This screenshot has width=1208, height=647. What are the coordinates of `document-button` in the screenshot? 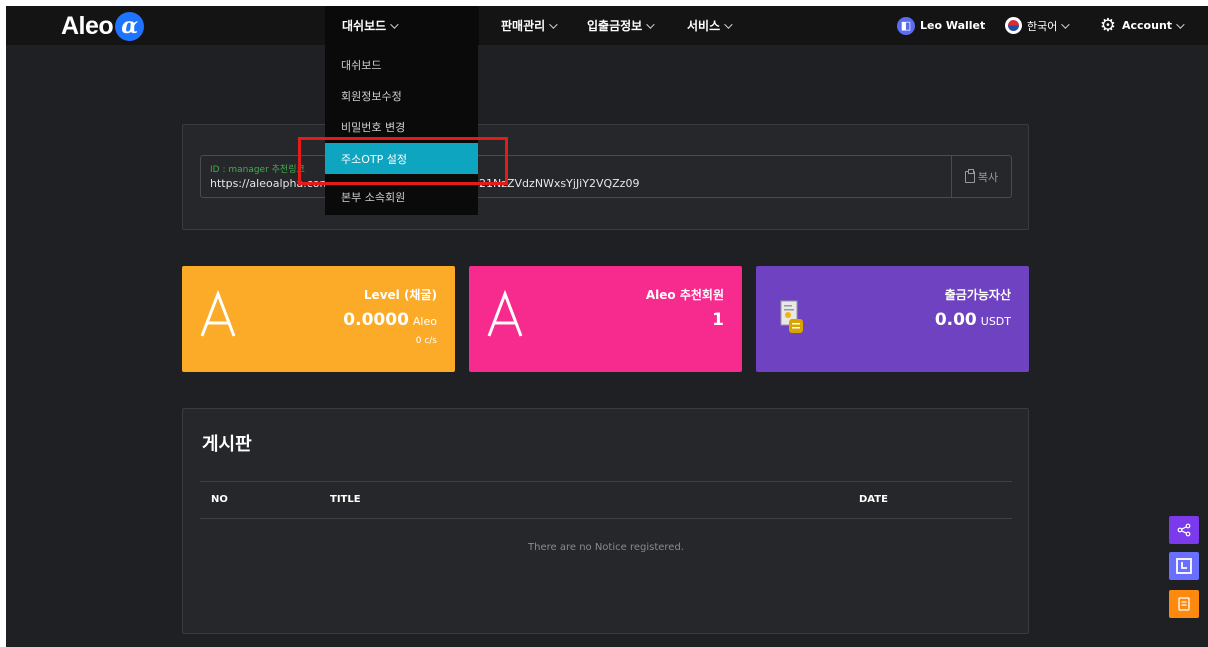 It's located at (1184, 604).